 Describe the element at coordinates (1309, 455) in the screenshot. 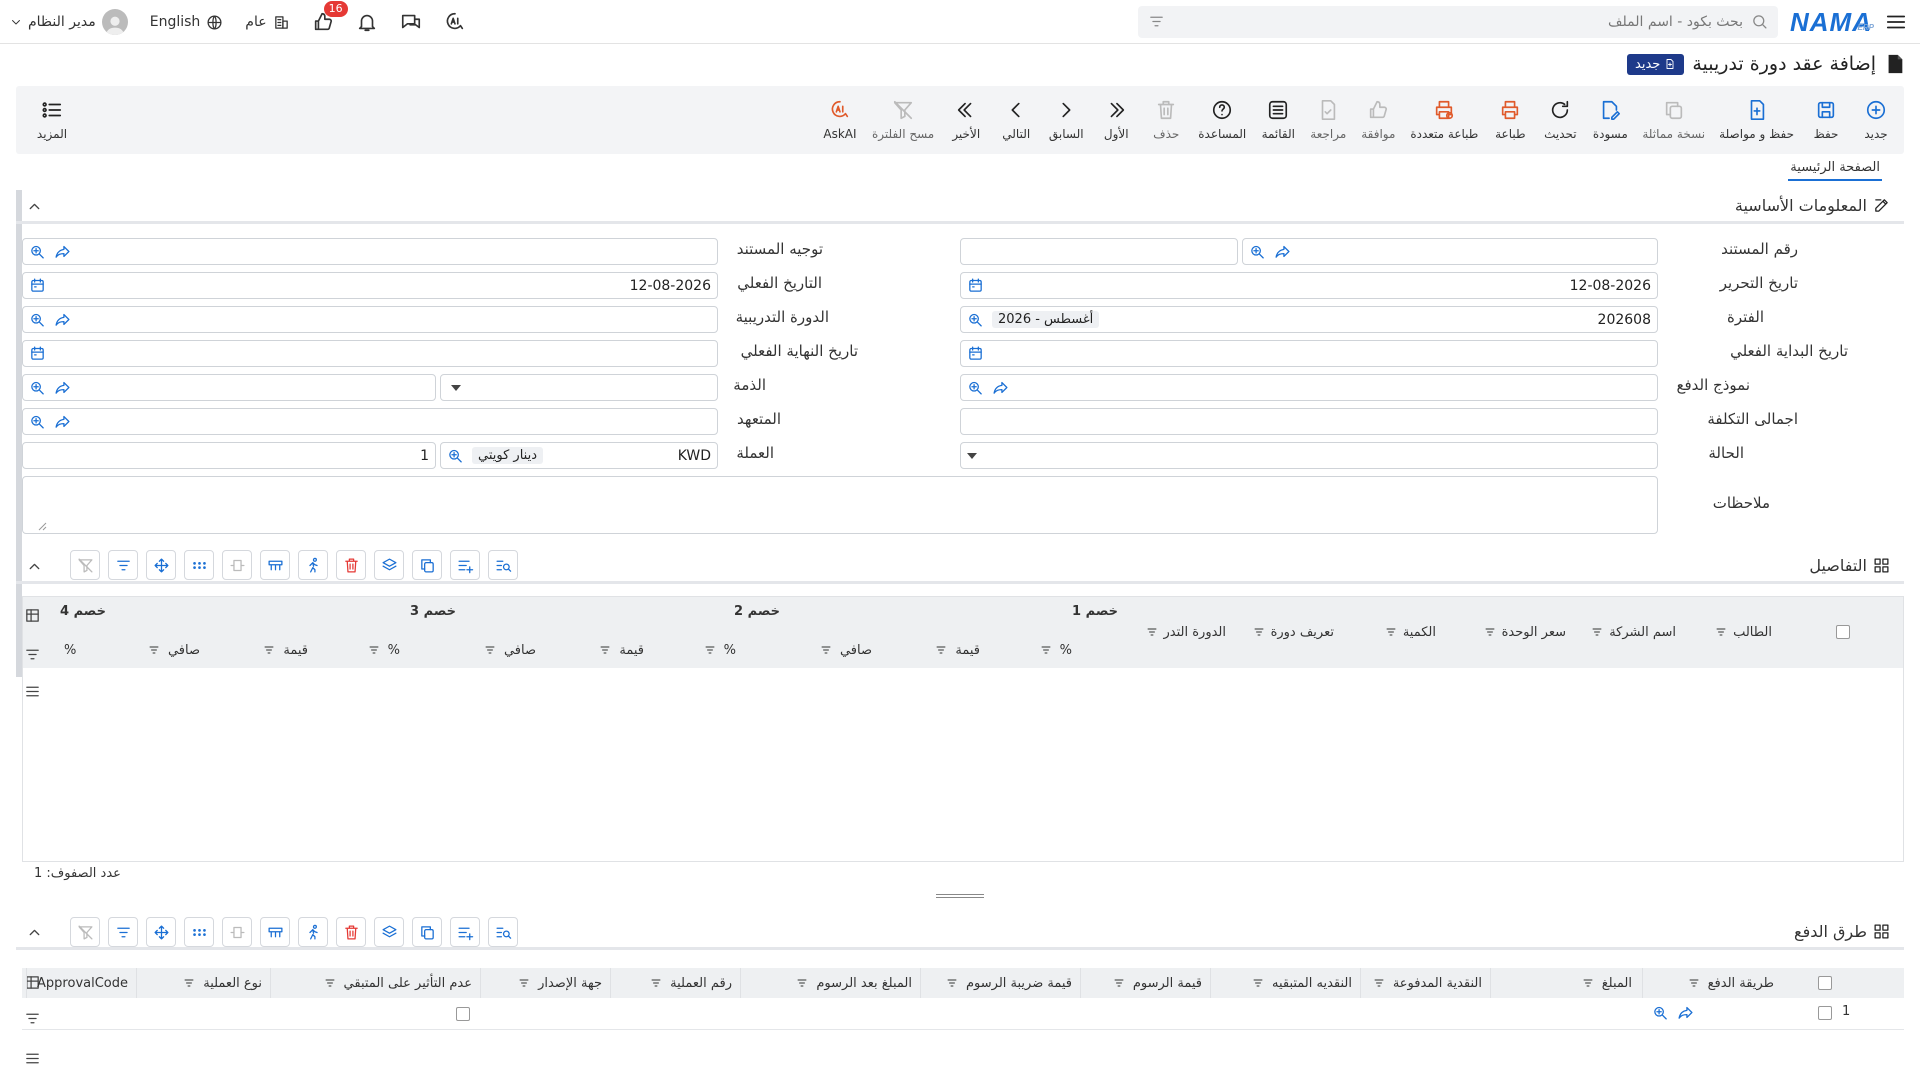

I see `status-select` at that location.